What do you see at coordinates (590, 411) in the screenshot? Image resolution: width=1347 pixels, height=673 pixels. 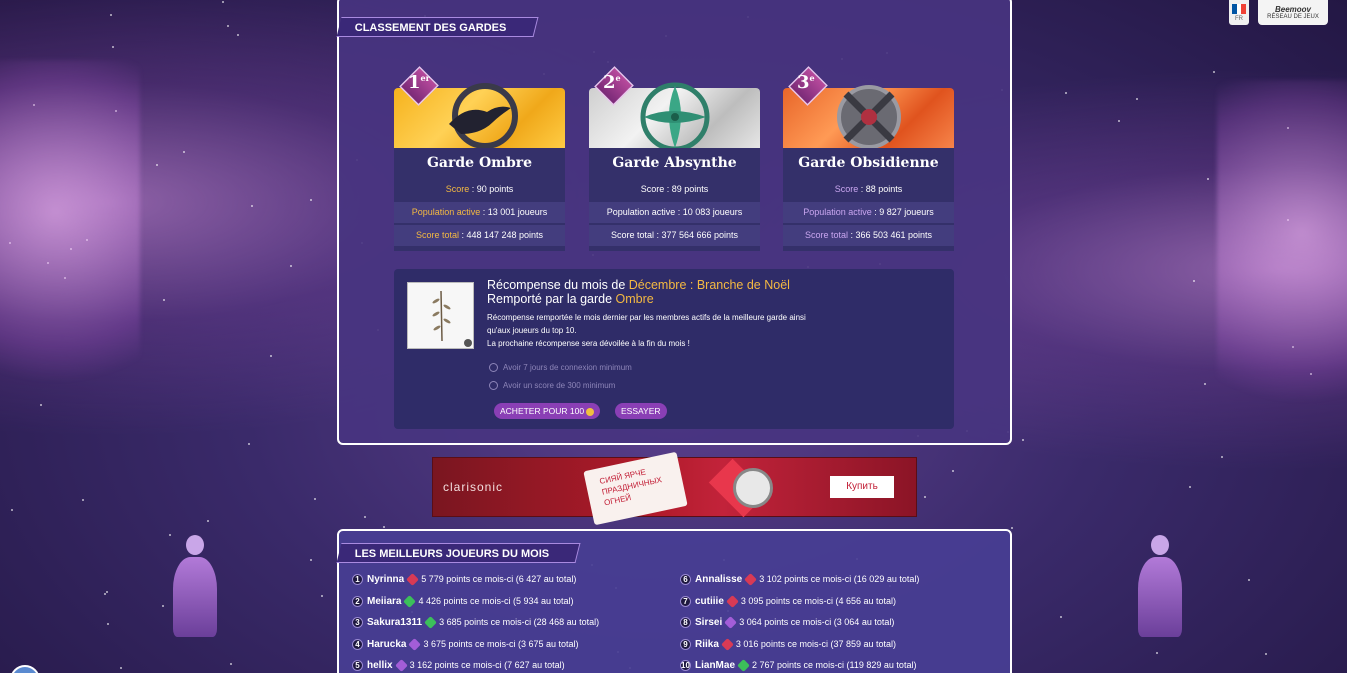 I see `coin-icon` at bounding box center [590, 411].